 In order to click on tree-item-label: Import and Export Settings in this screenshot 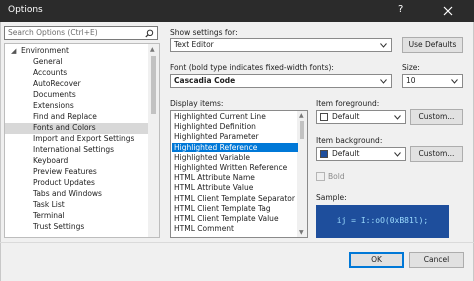, I will do `click(84, 138)`.